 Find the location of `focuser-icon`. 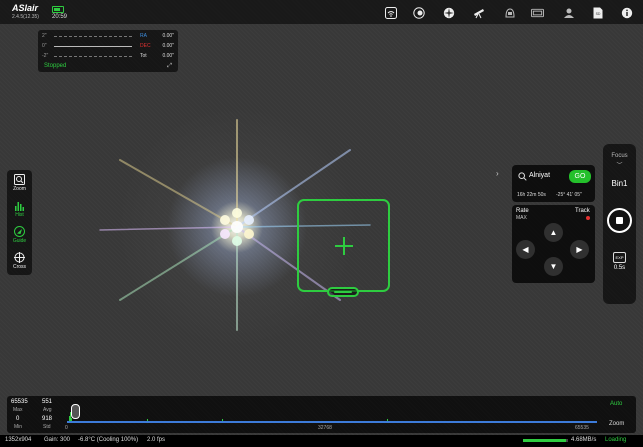

focuser-icon is located at coordinates (568, 12).